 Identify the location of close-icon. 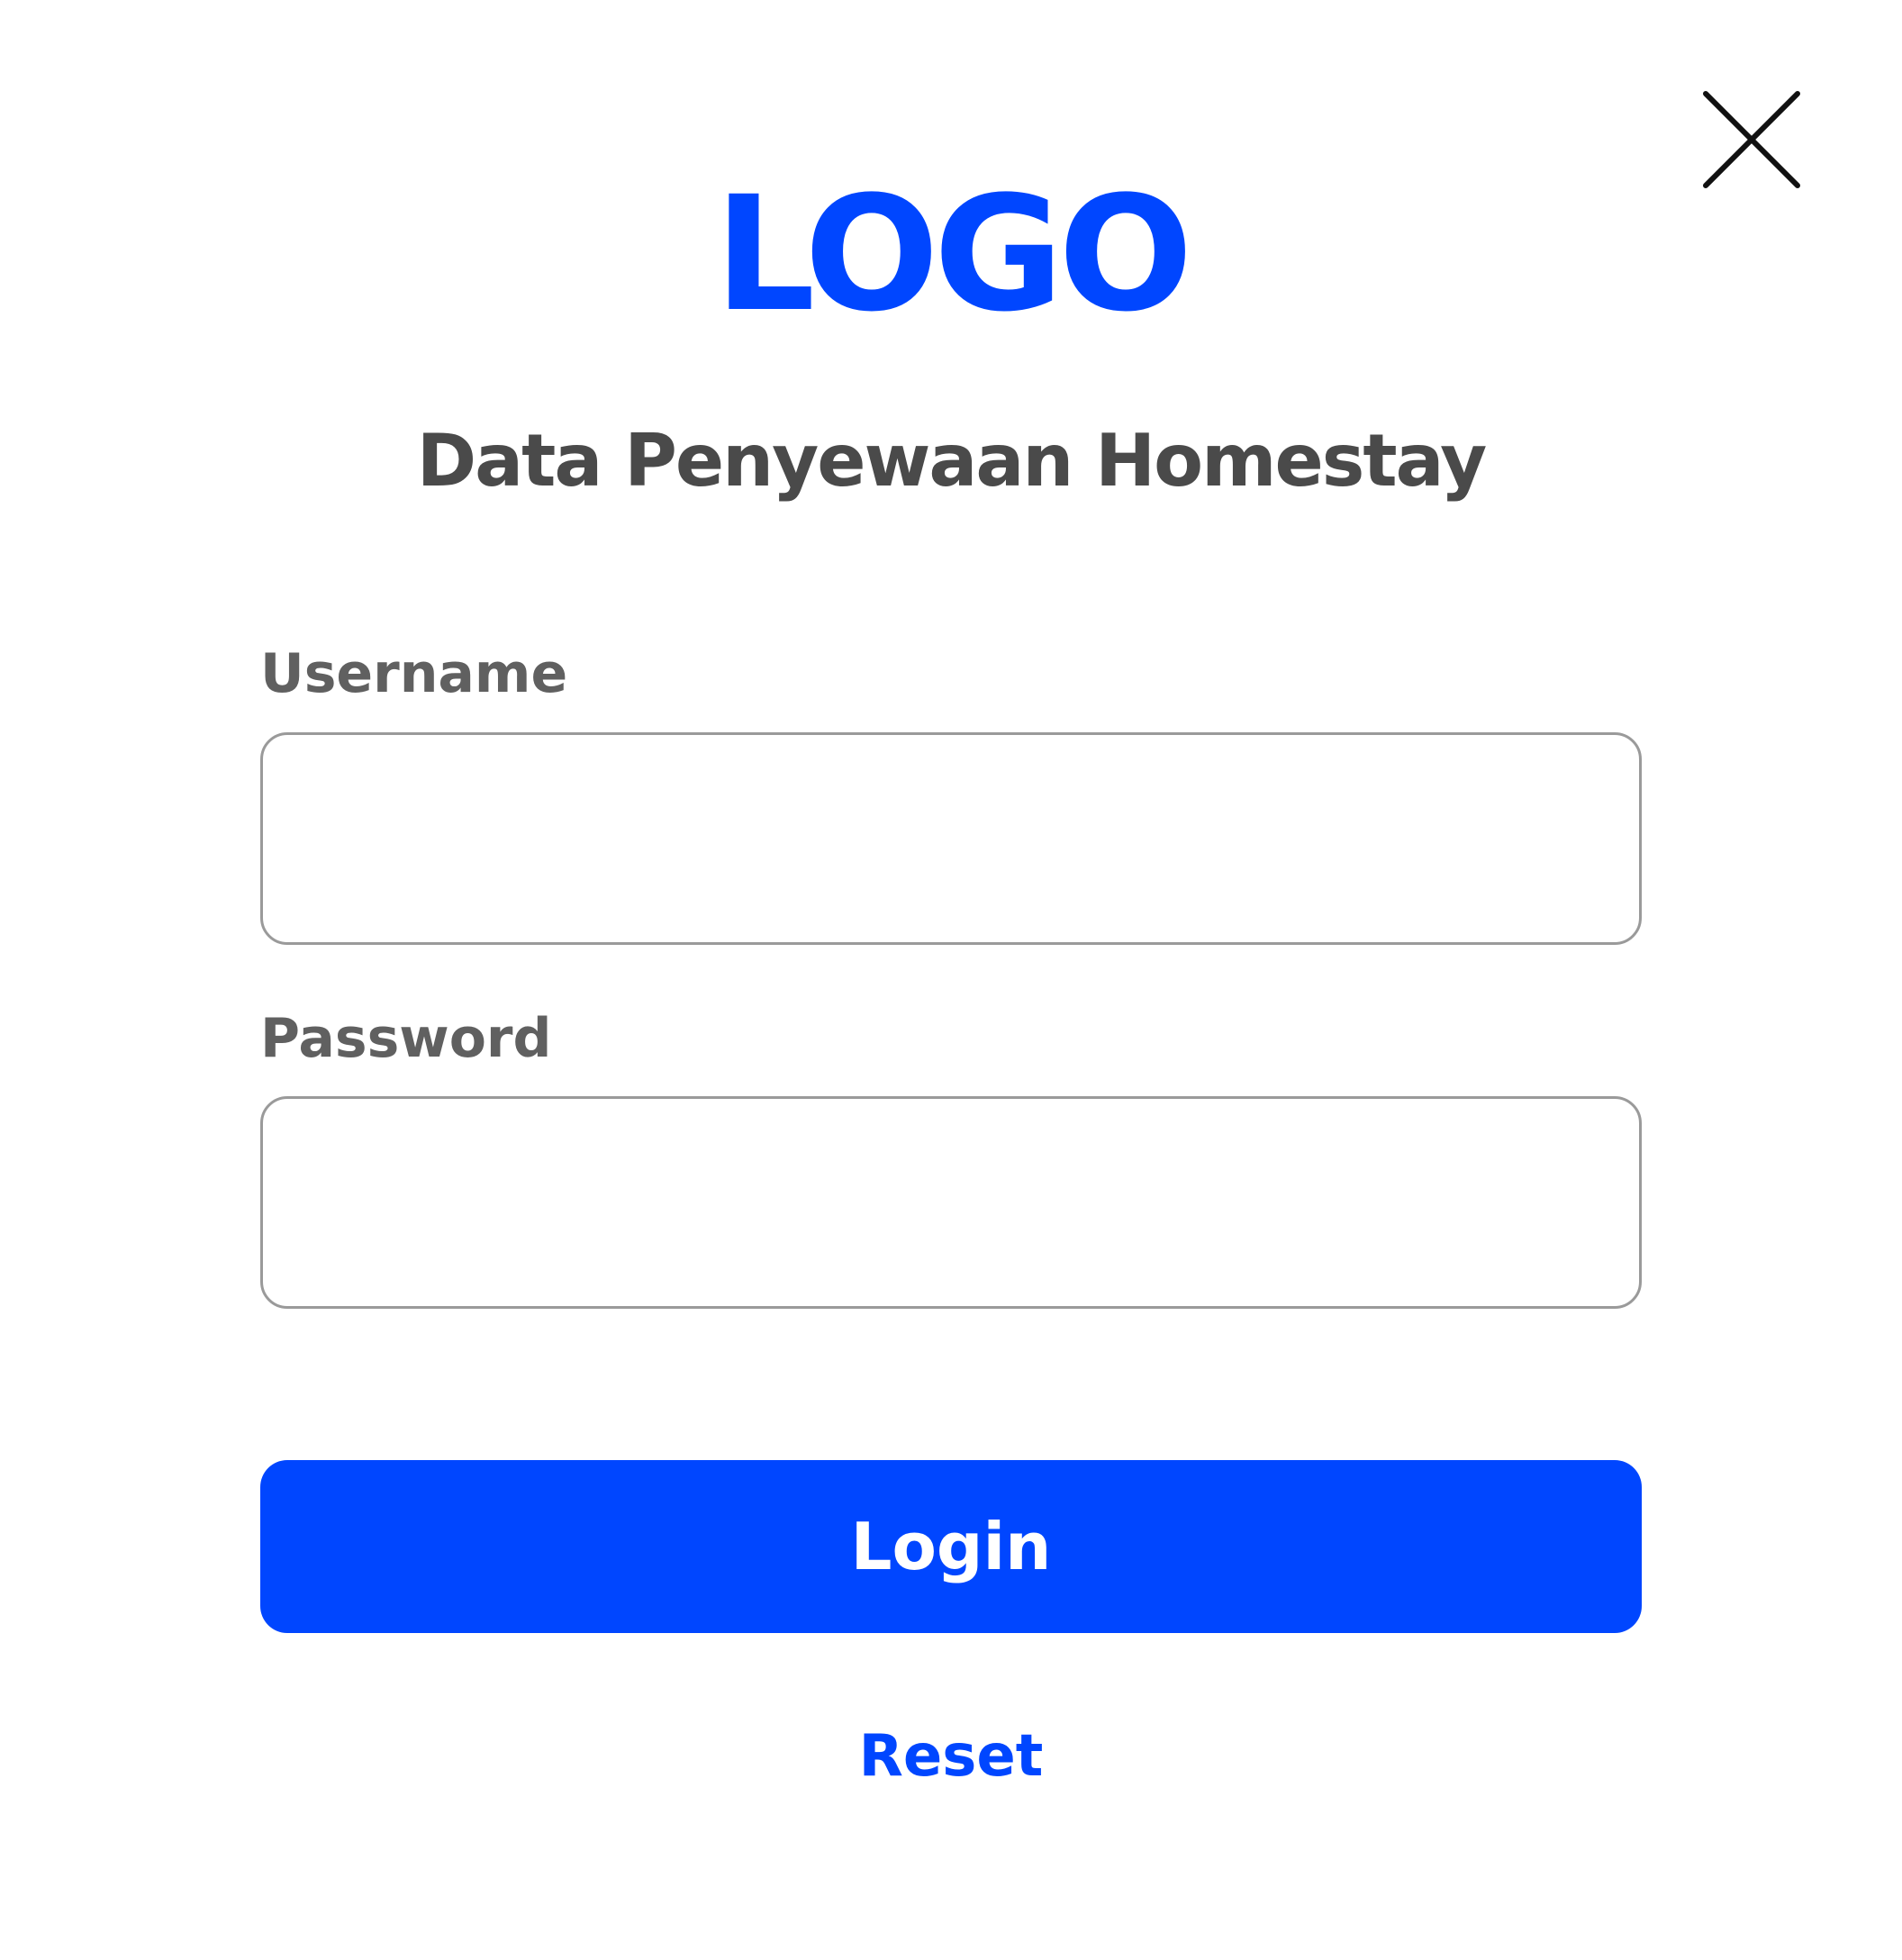
(1751, 139).